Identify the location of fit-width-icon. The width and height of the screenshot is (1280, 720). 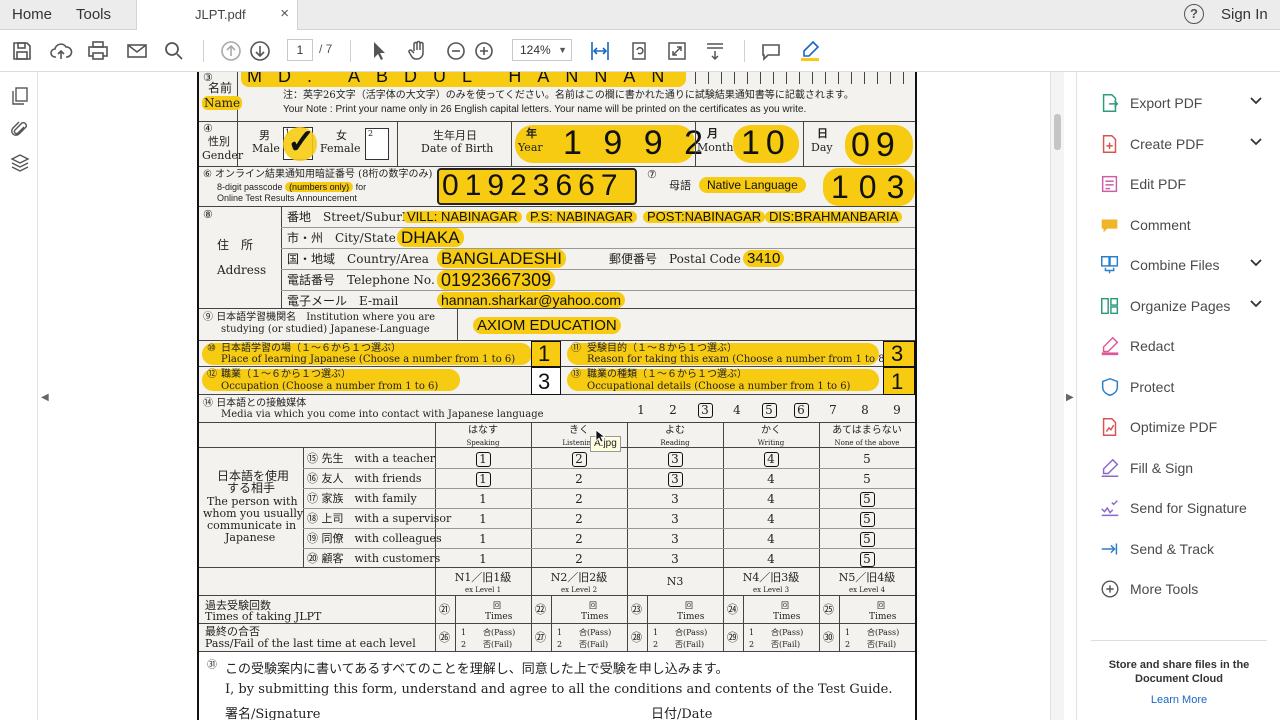
(600, 51).